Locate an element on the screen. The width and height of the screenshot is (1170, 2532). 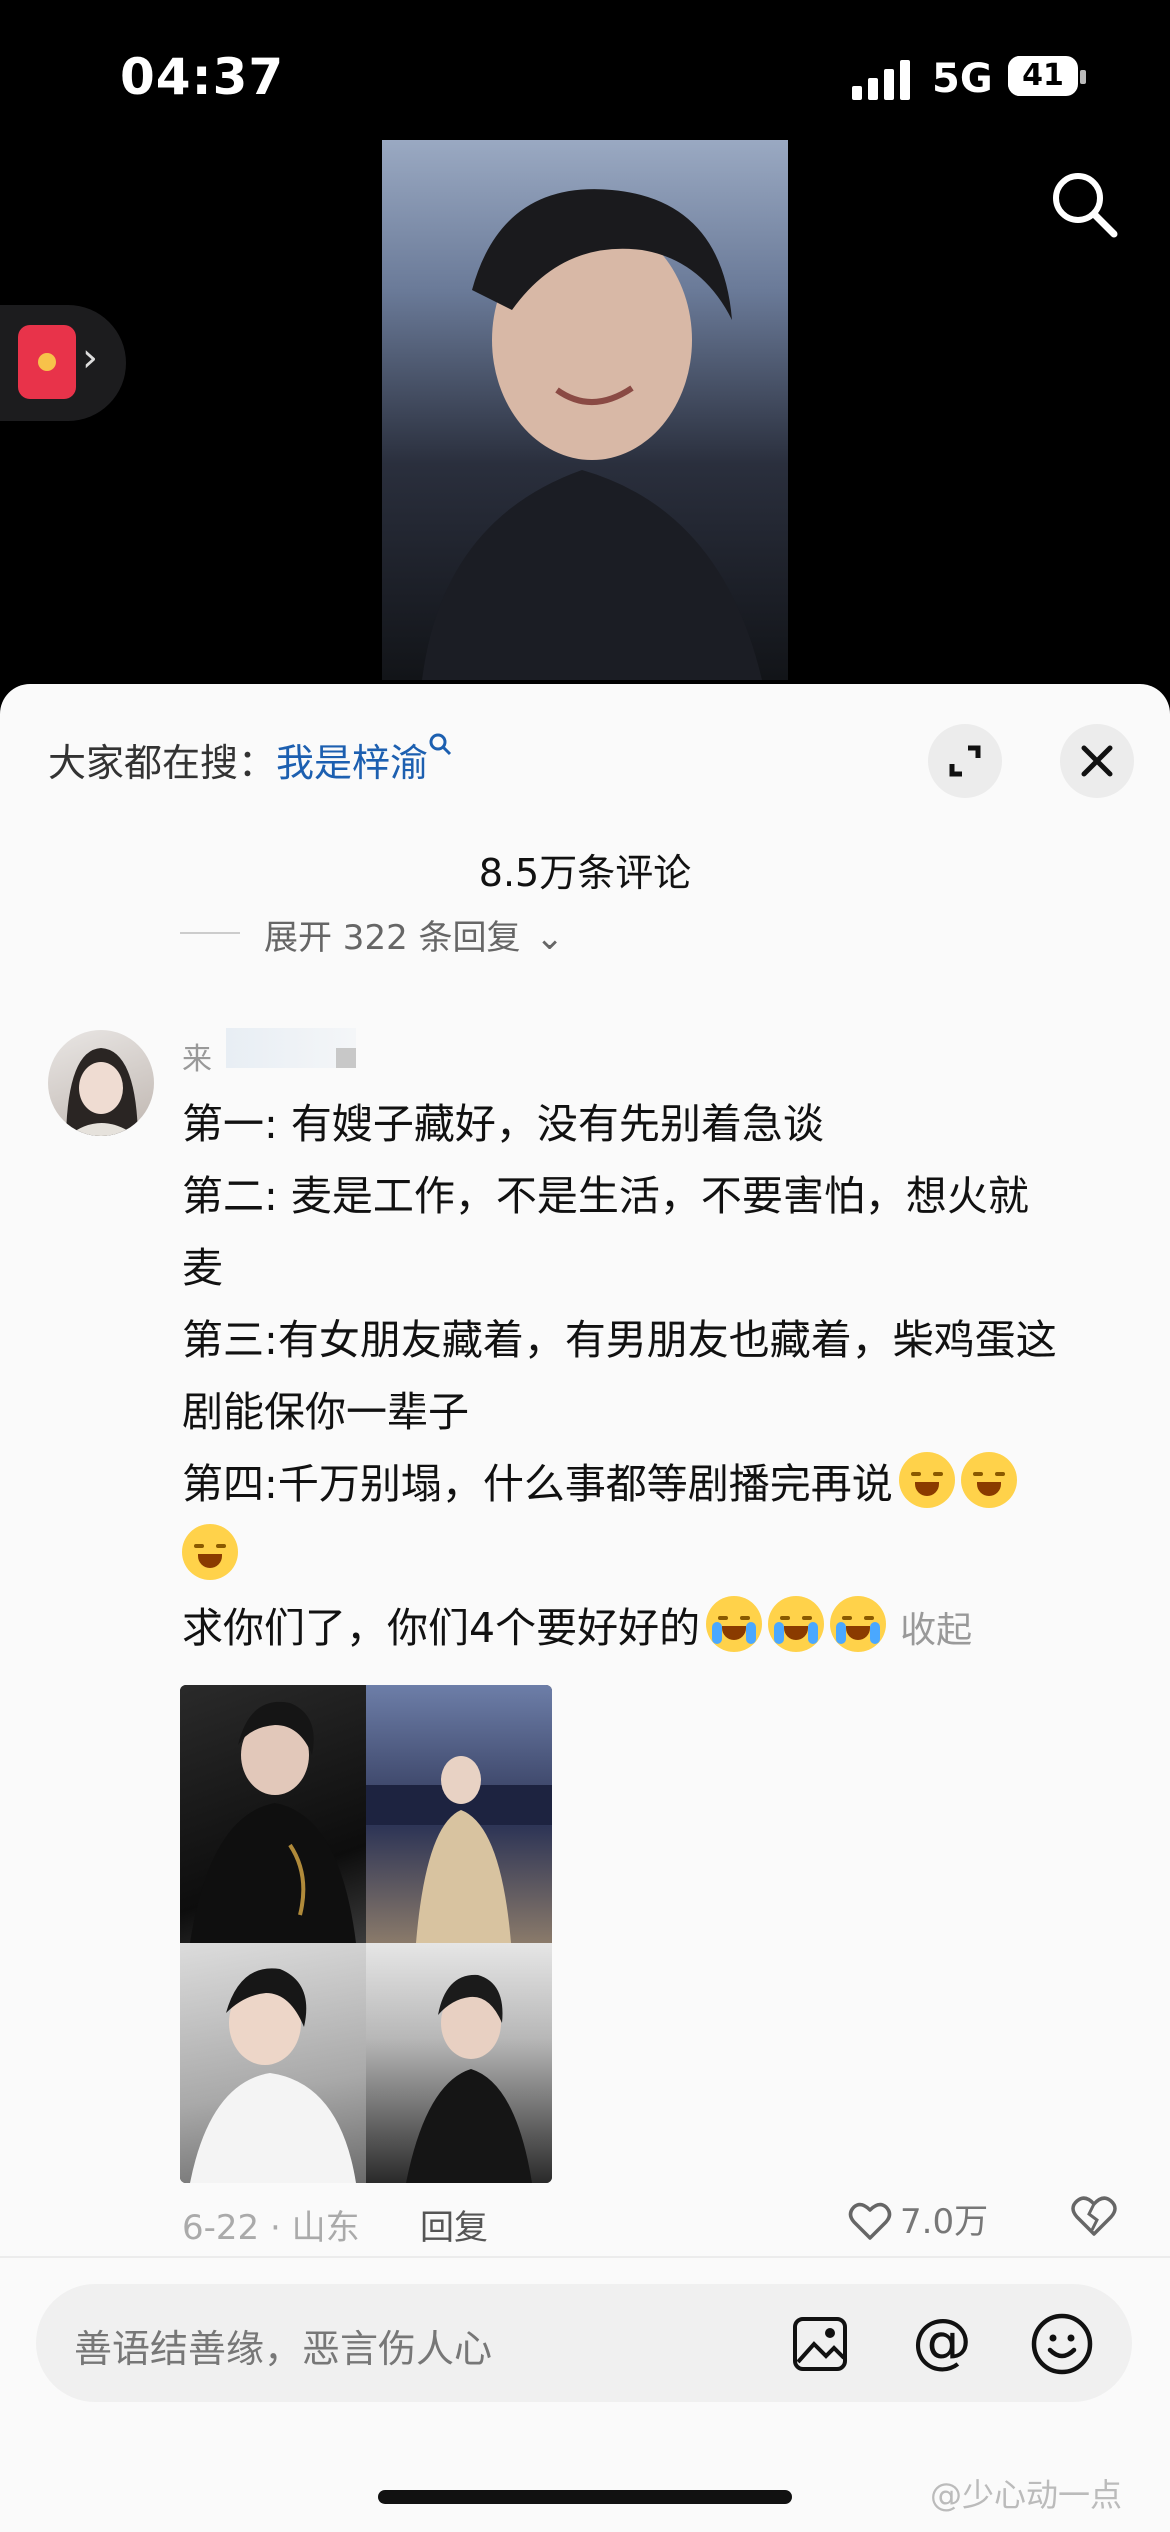
avatar is located at coordinates (101, 1083).